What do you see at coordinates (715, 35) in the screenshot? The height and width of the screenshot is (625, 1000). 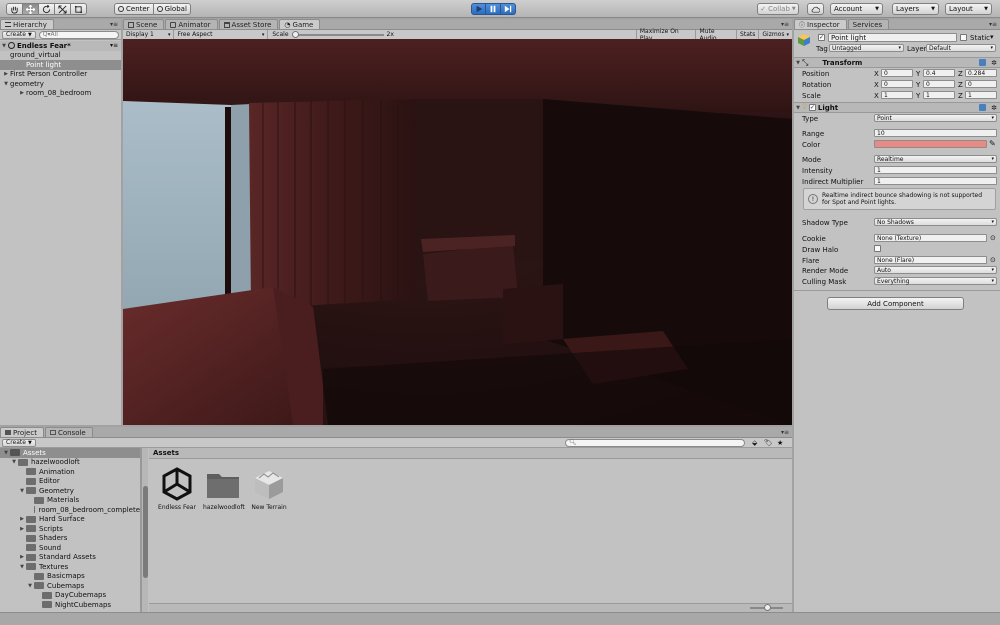 I see `mute-audio-toggle: Mute Audio` at bounding box center [715, 35].